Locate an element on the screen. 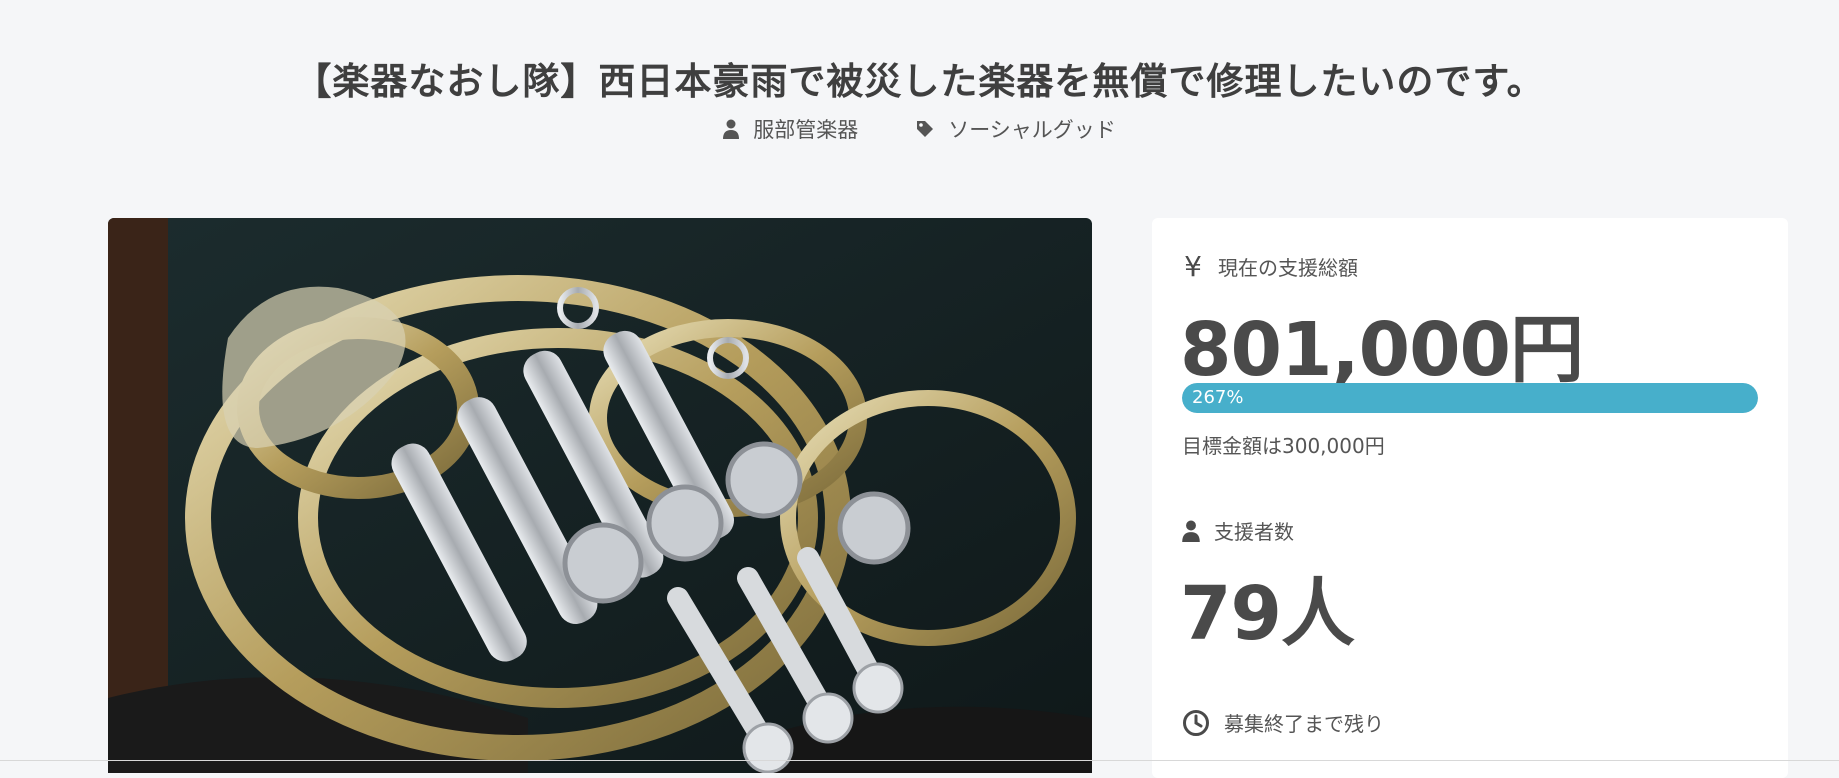  category-name: ソーシャルグッド is located at coordinates (1032, 130).